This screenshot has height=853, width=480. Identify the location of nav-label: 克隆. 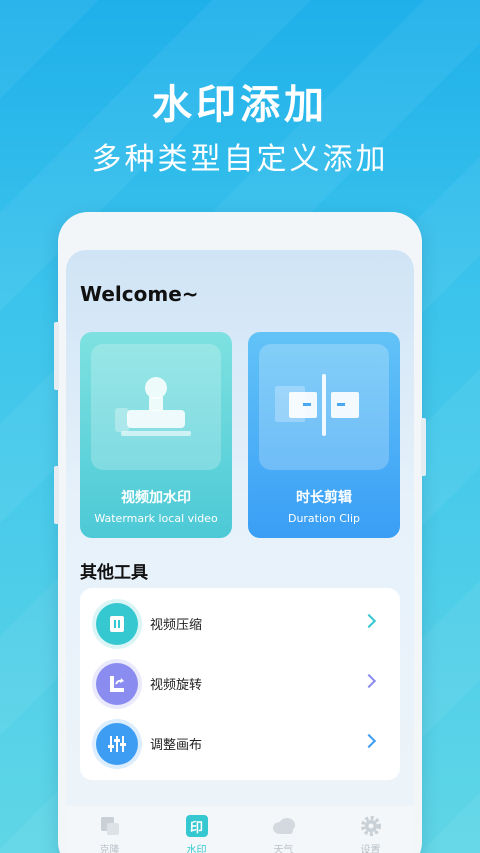
(109, 849).